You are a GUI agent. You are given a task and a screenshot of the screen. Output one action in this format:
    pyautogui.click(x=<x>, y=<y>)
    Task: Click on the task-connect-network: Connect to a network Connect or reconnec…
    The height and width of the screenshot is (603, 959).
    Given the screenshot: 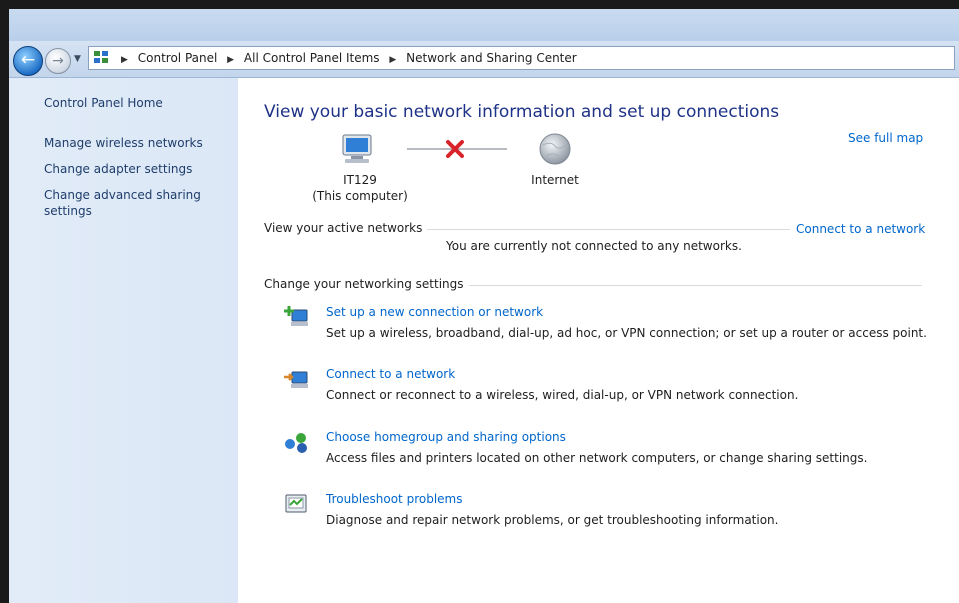 What is the action you would take?
    pyautogui.click(x=613, y=387)
    